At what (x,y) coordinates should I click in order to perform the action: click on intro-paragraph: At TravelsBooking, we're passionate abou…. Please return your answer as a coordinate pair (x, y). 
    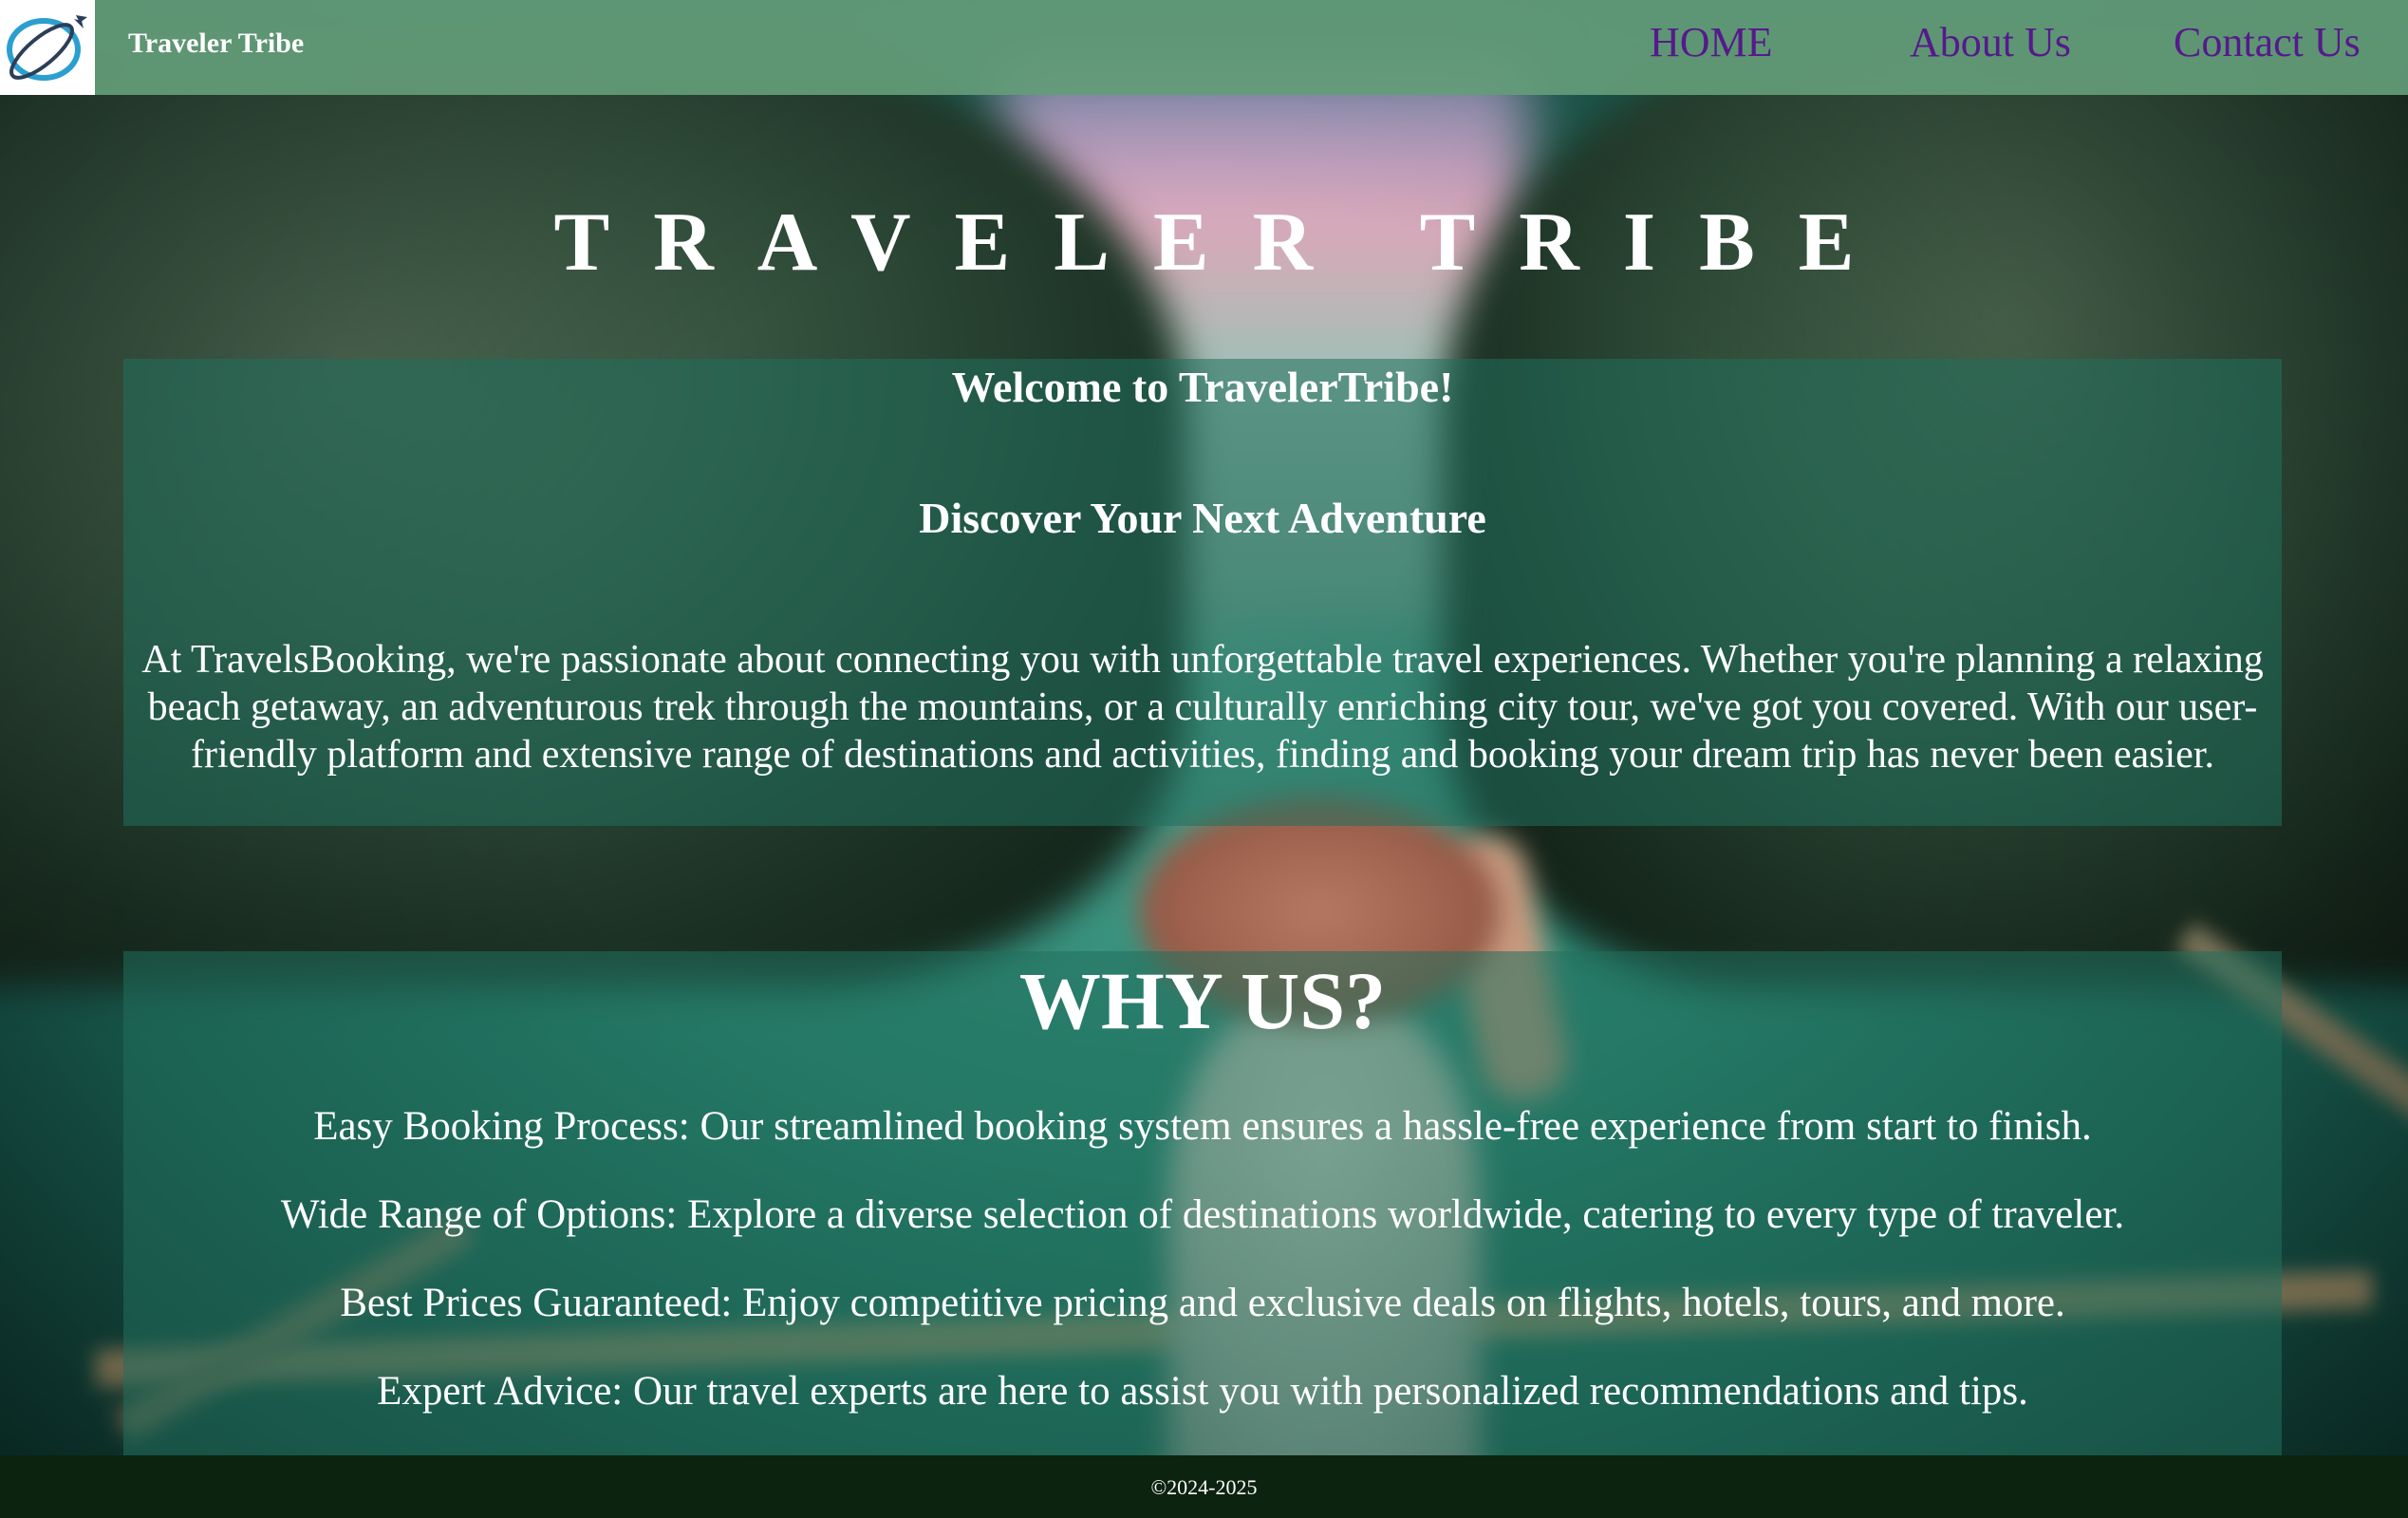
    Looking at the image, I should click on (1202, 707).